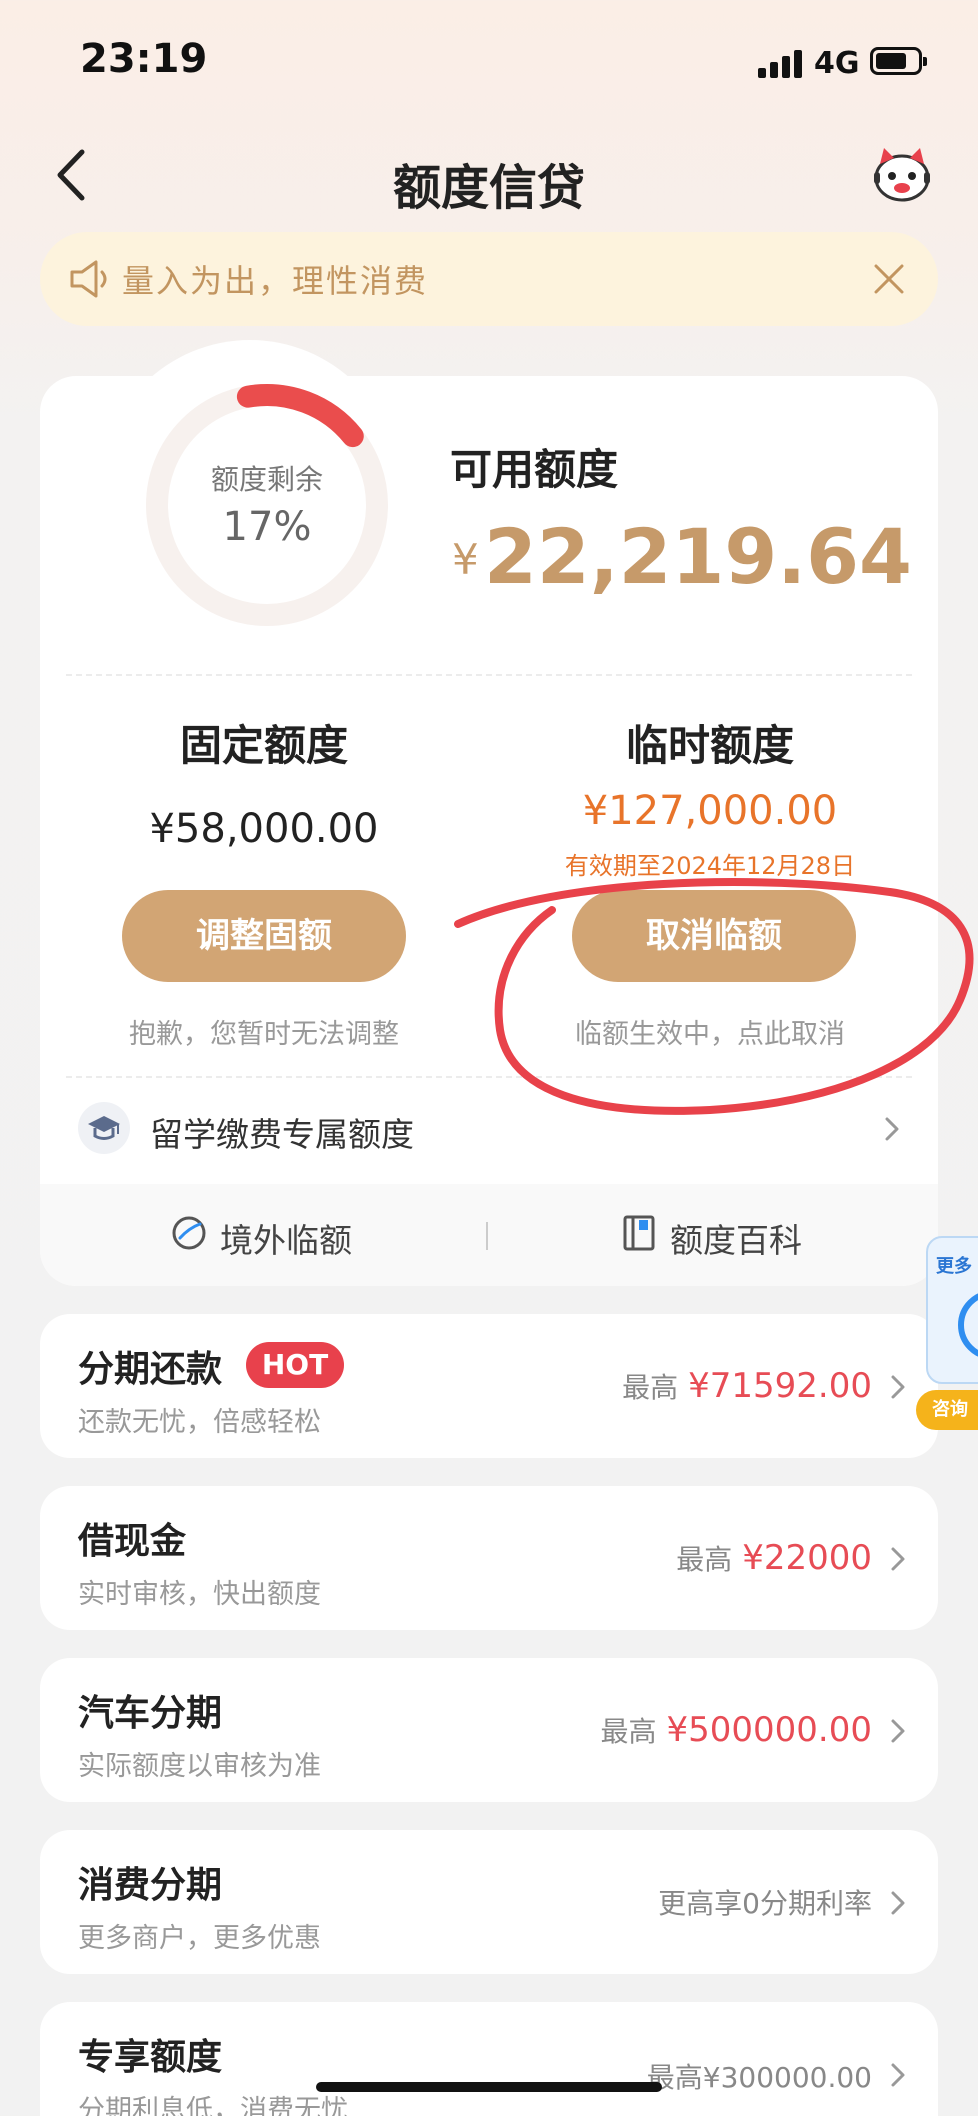 Image resolution: width=978 pixels, height=2116 pixels. Describe the element at coordinates (263, 745) in the screenshot. I see `fixed-title: 固定额度` at that location.